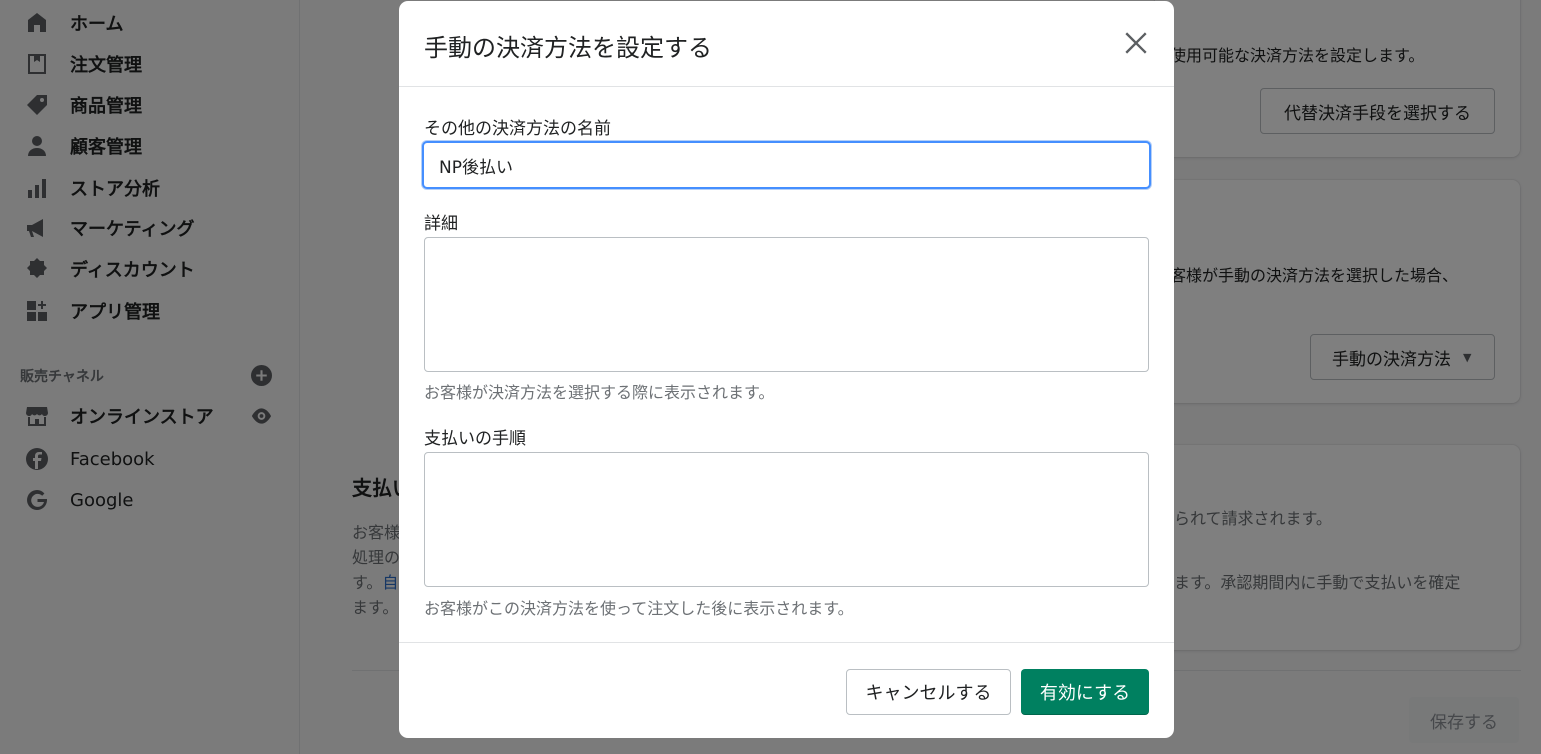  I want to click on modal-header: 手動の決済方法を設定する, so click(786, 44).